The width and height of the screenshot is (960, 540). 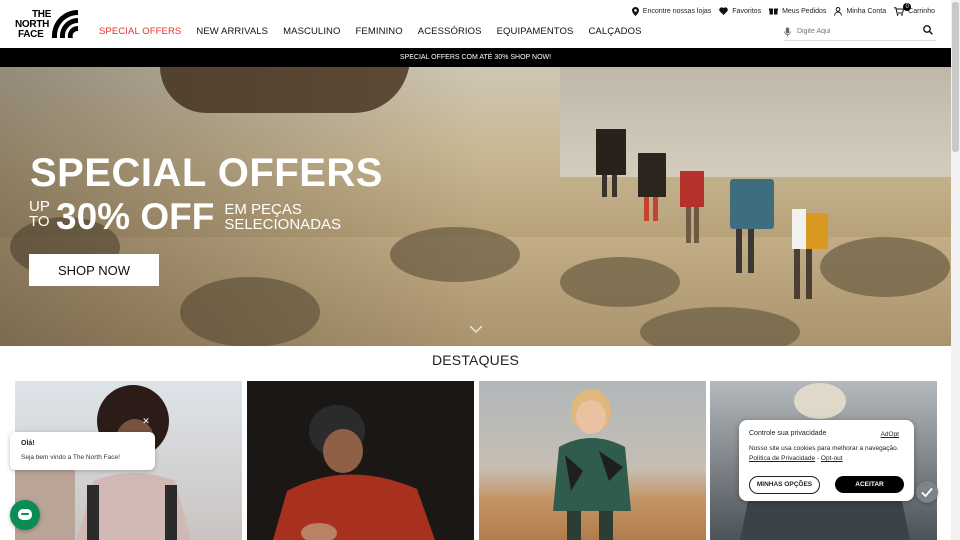 I want to click on chat-message: Seja bem vindo a The North Face!, so click(x=70, y=457).